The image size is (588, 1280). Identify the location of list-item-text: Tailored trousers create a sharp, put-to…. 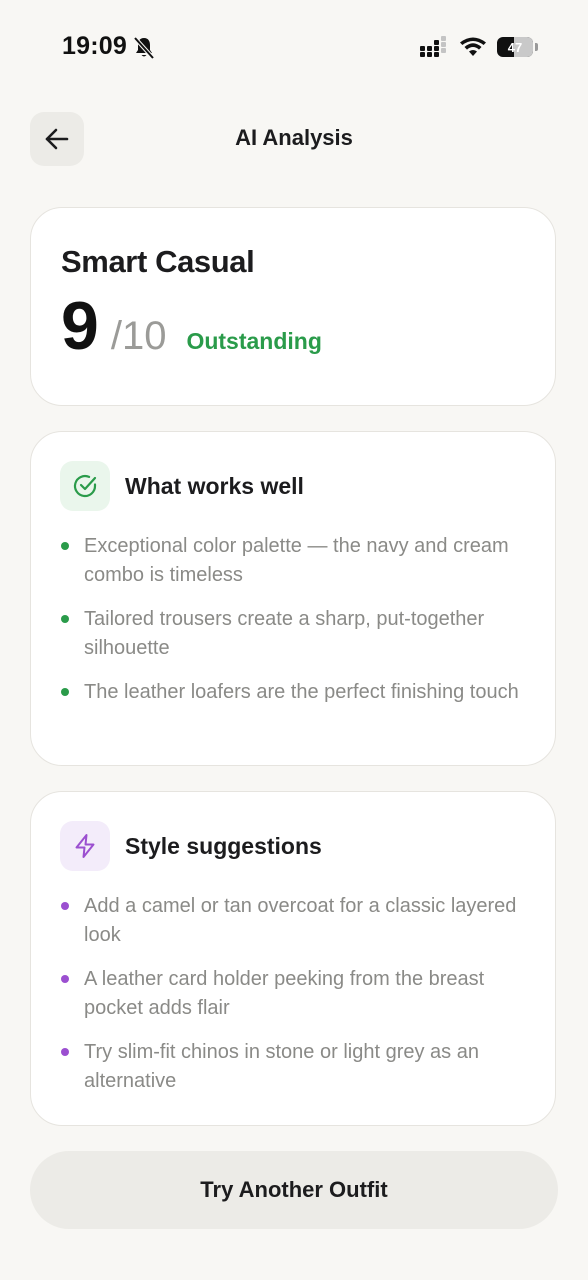
(284, 633).